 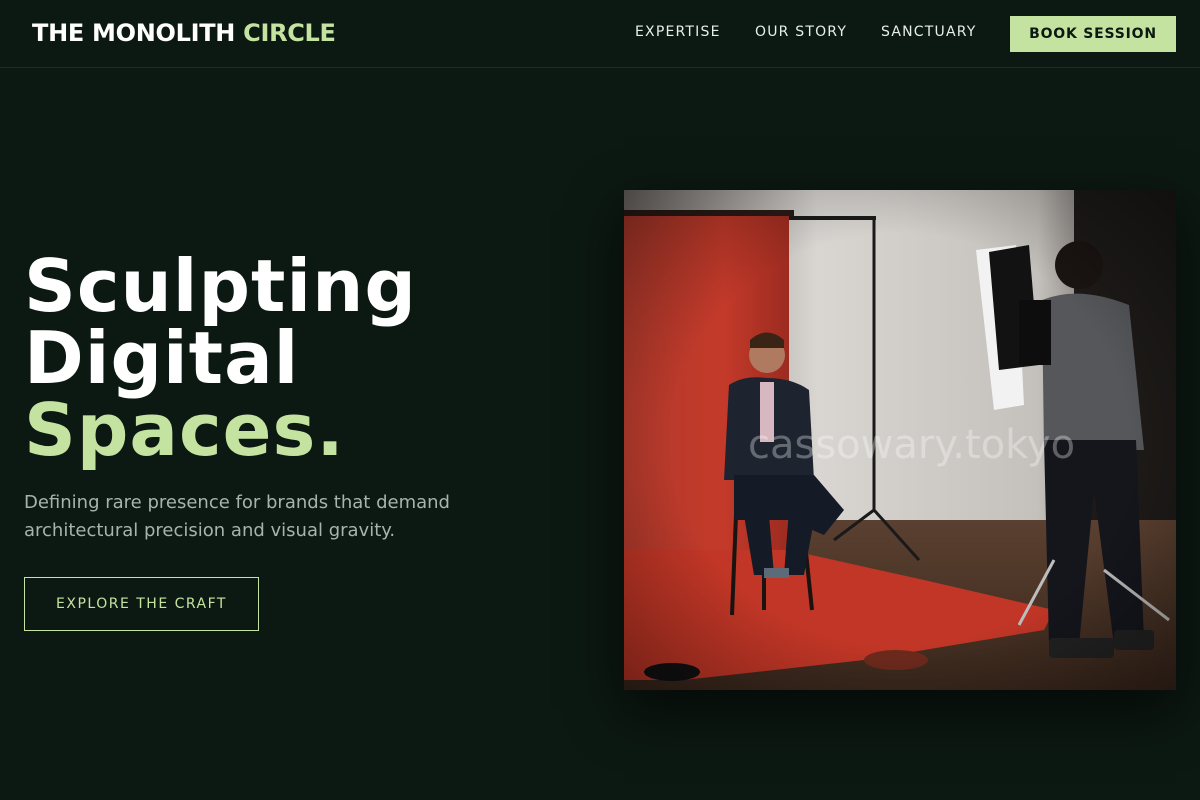 I want to click on hero-title-line-1: Sculpting, so click(x=220, y=286).